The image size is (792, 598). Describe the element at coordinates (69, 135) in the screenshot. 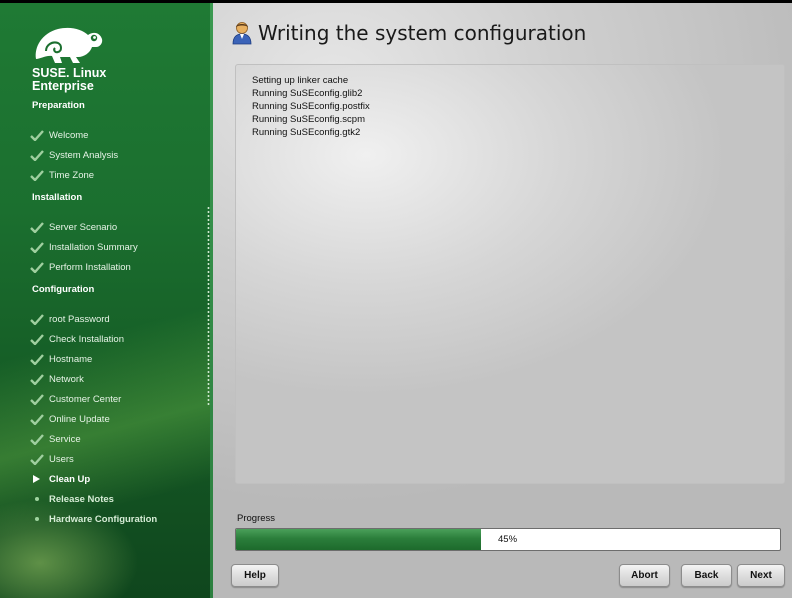

I see `step-label: Welcome` at that location.